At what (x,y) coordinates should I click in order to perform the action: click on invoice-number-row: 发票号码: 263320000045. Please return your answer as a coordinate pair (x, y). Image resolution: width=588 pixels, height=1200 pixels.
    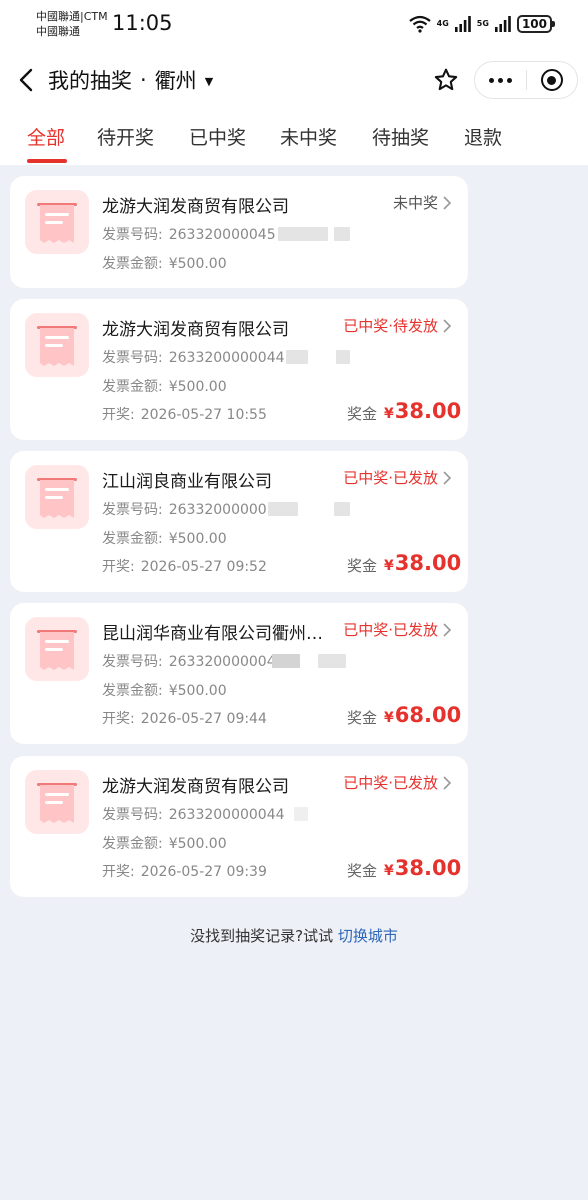
    Looking at the image, I should click on (189, 234).